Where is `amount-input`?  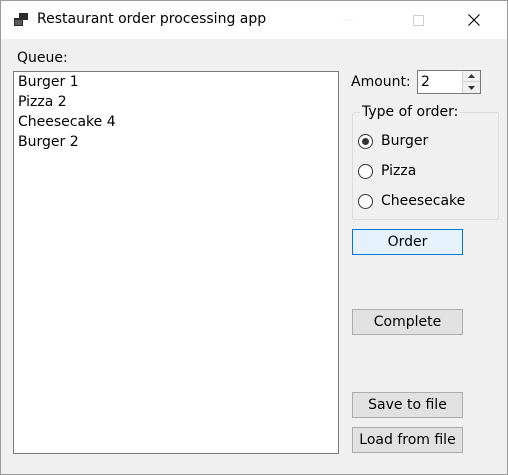 amount-input is located at coordinates (439, 82).